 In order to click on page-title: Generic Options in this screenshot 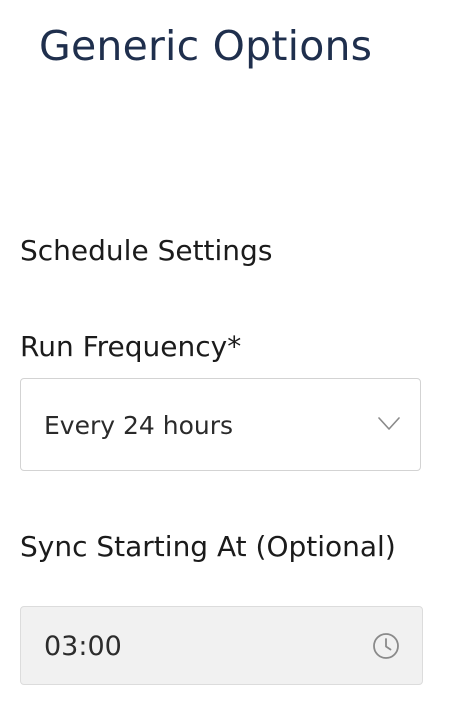, I will do `click(206, 46)`.